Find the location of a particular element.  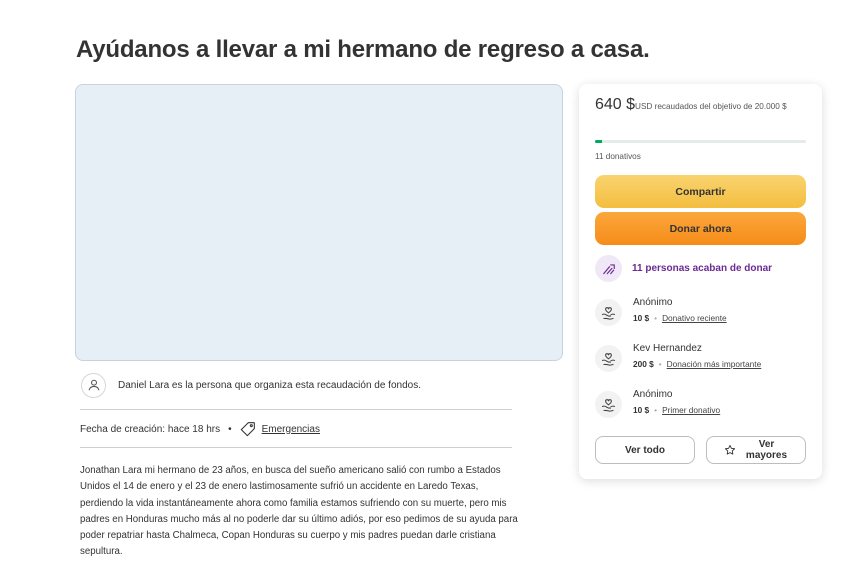

created-date: Fecha de creación: hace 18 hrs is located at coordinates (150, 429).